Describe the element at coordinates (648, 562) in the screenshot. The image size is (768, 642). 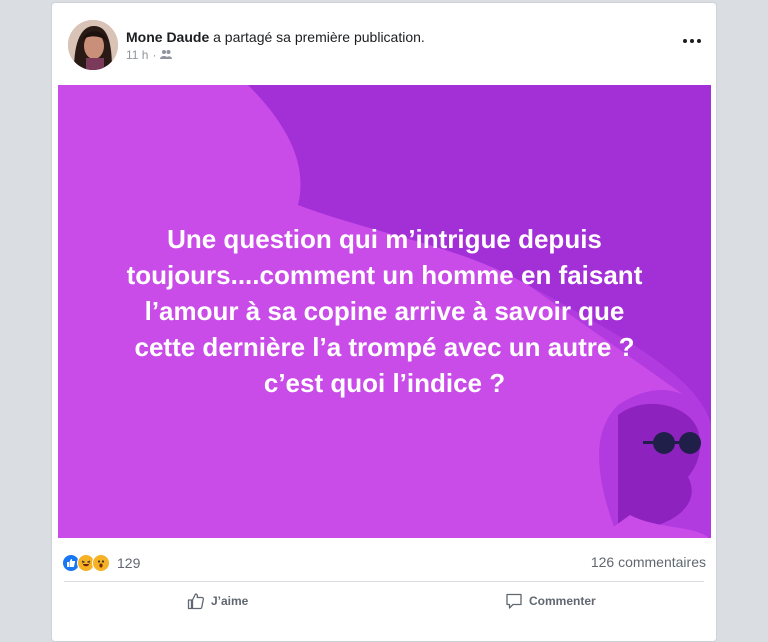
I see `comments-count: 126 commentaires` at that location.